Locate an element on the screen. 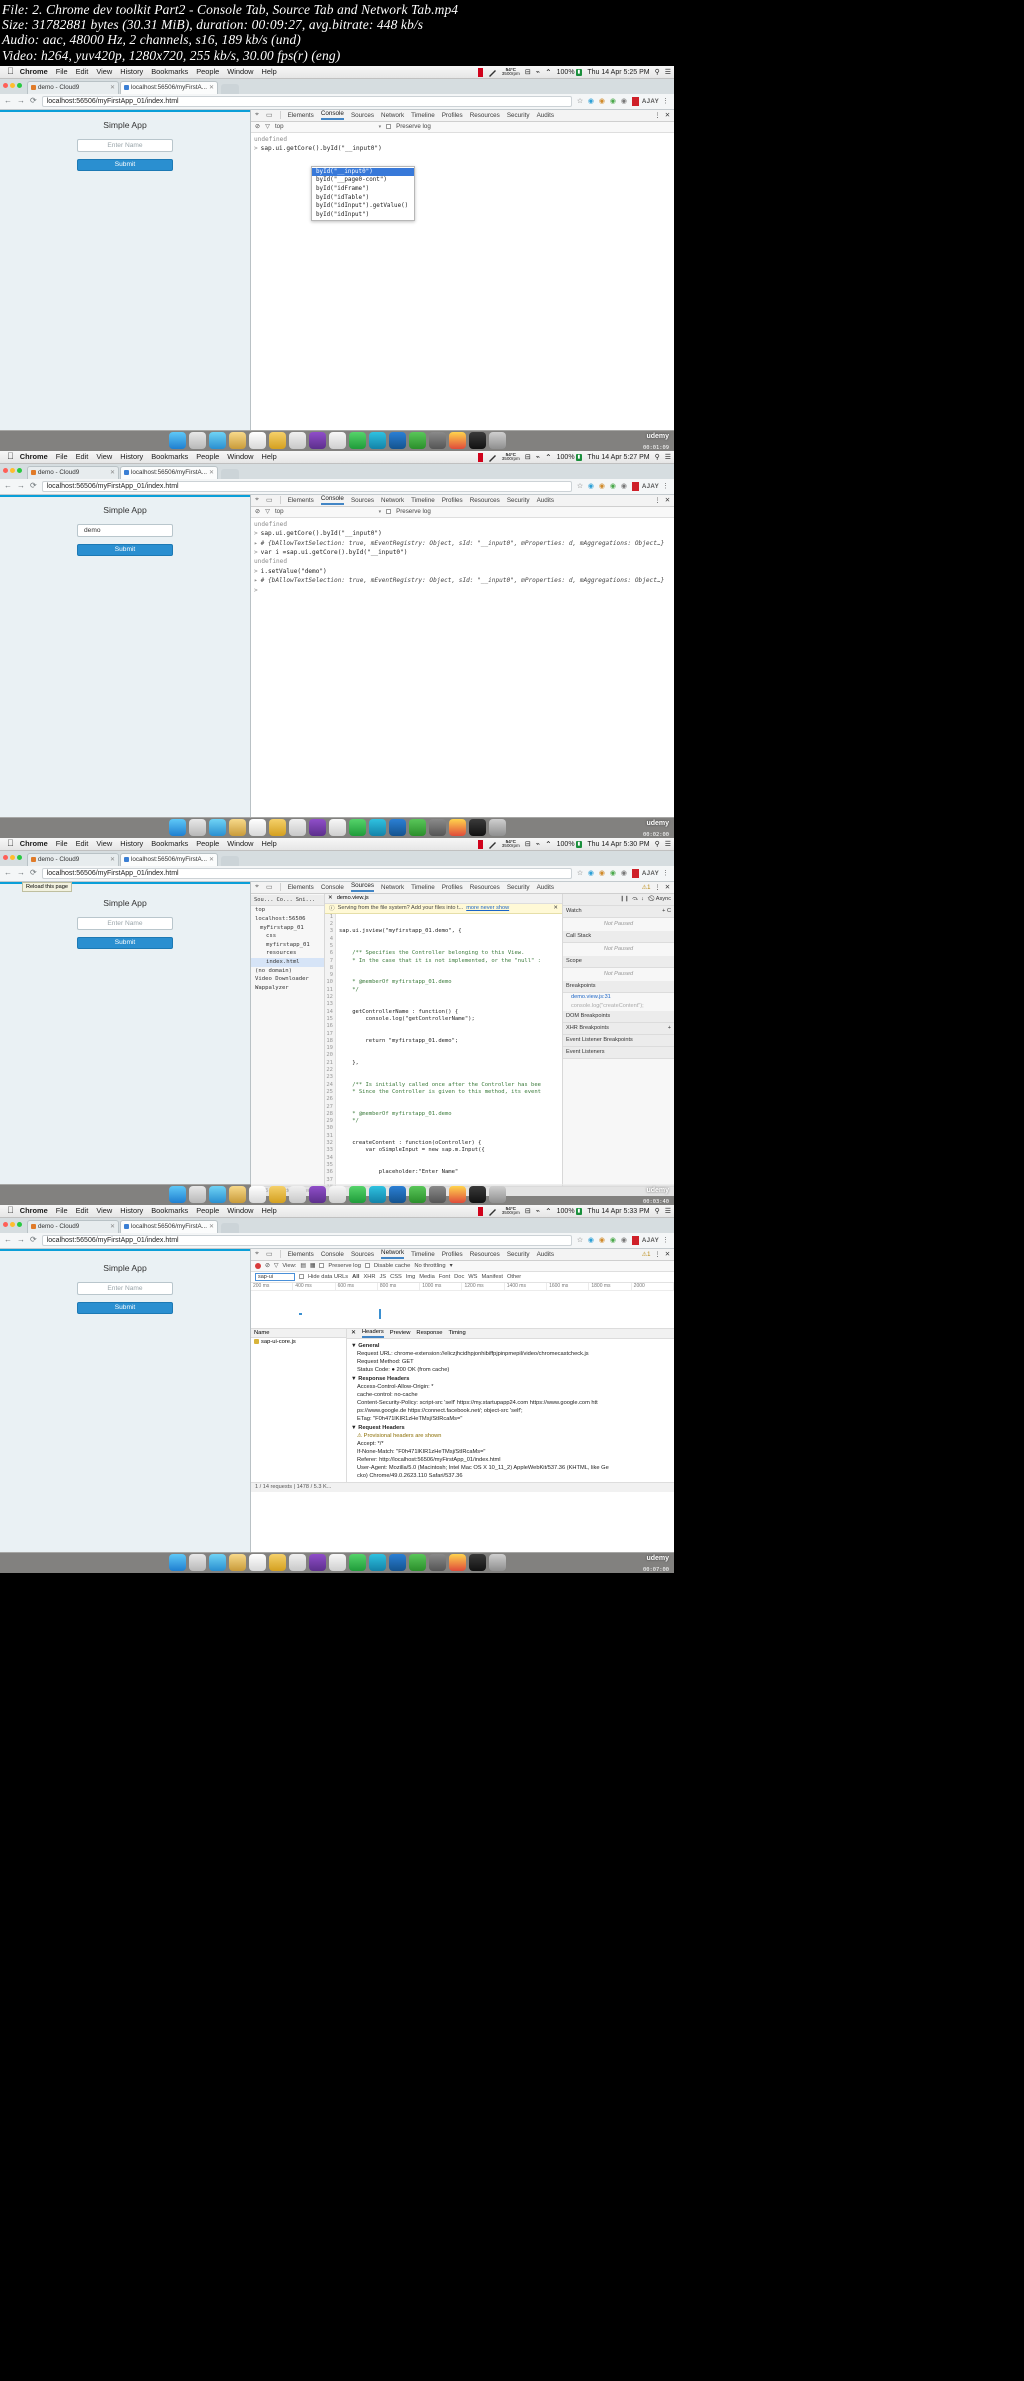 The image size is (1024, 2381). minimize-window-button is located at coordinates (12, 857).